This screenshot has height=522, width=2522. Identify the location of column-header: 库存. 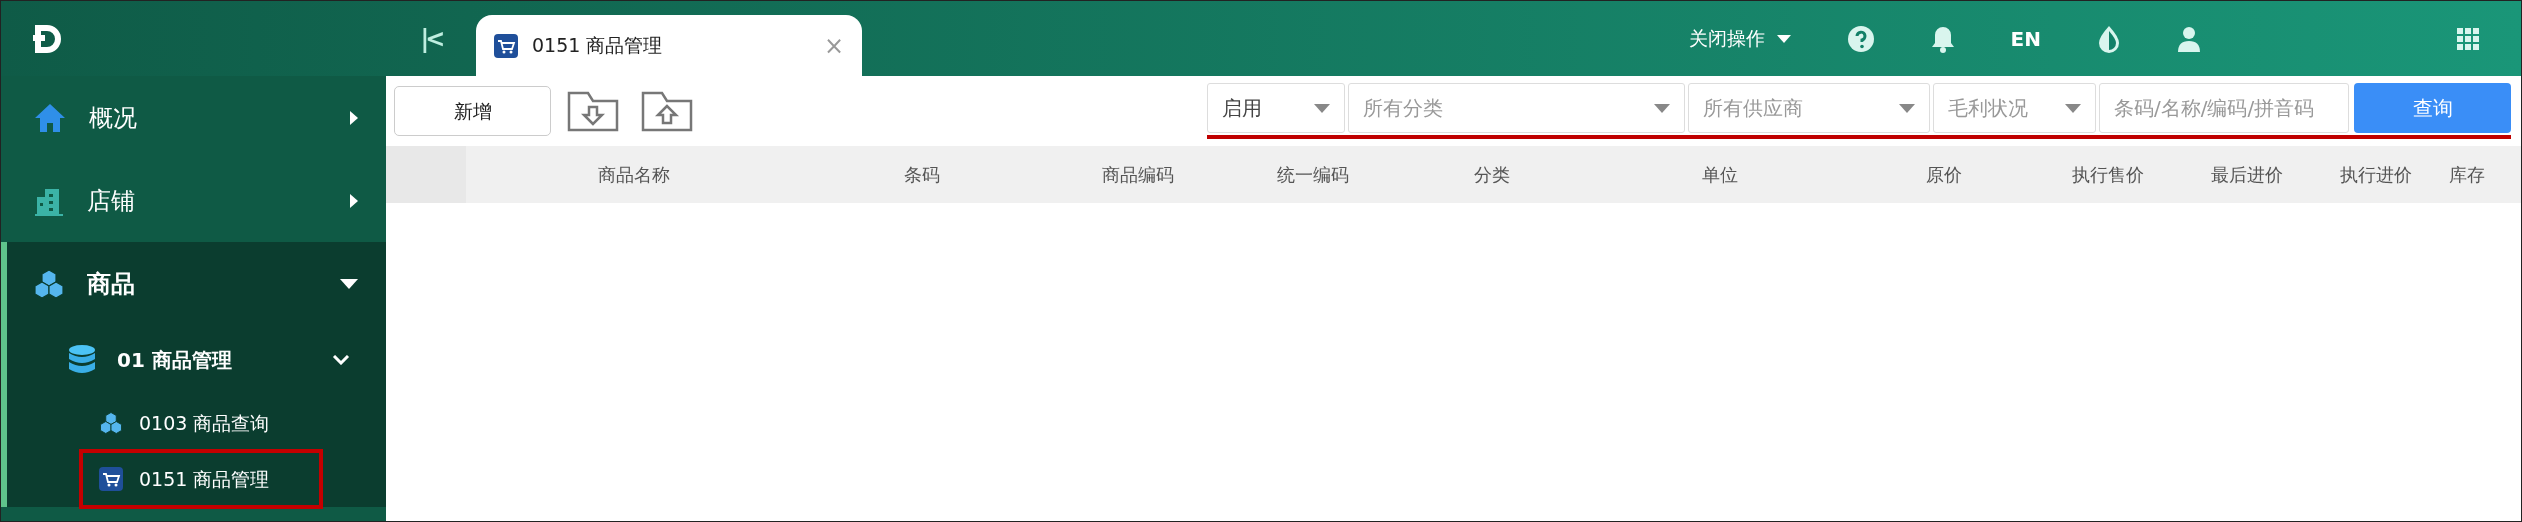
(2467, 175).